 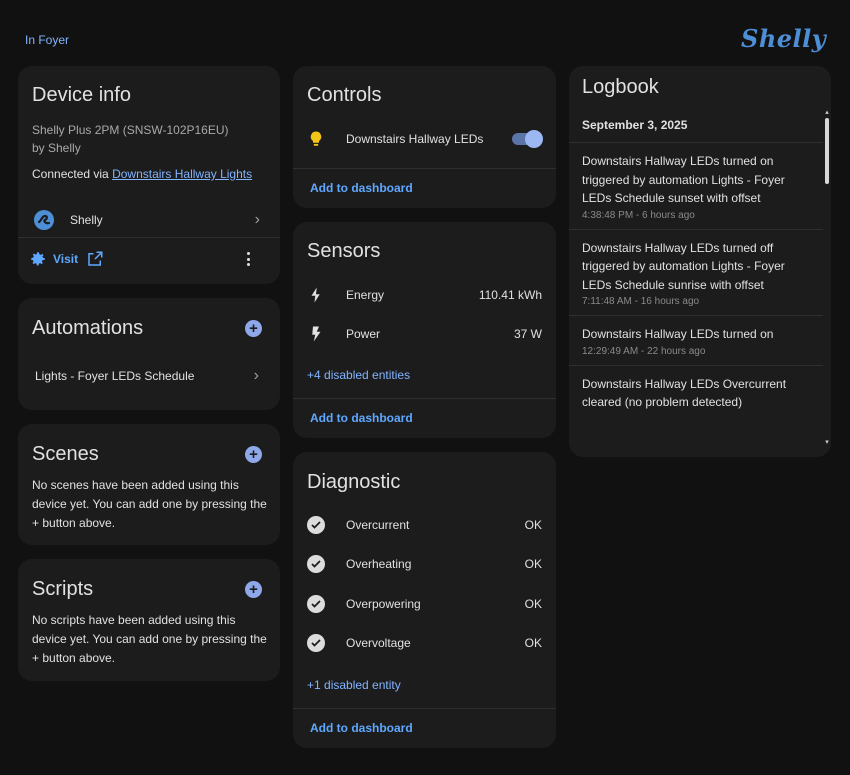 I want to click on automation-item-label: Lights - Foyer LEDs Schedule, so click(x=115, y=376).